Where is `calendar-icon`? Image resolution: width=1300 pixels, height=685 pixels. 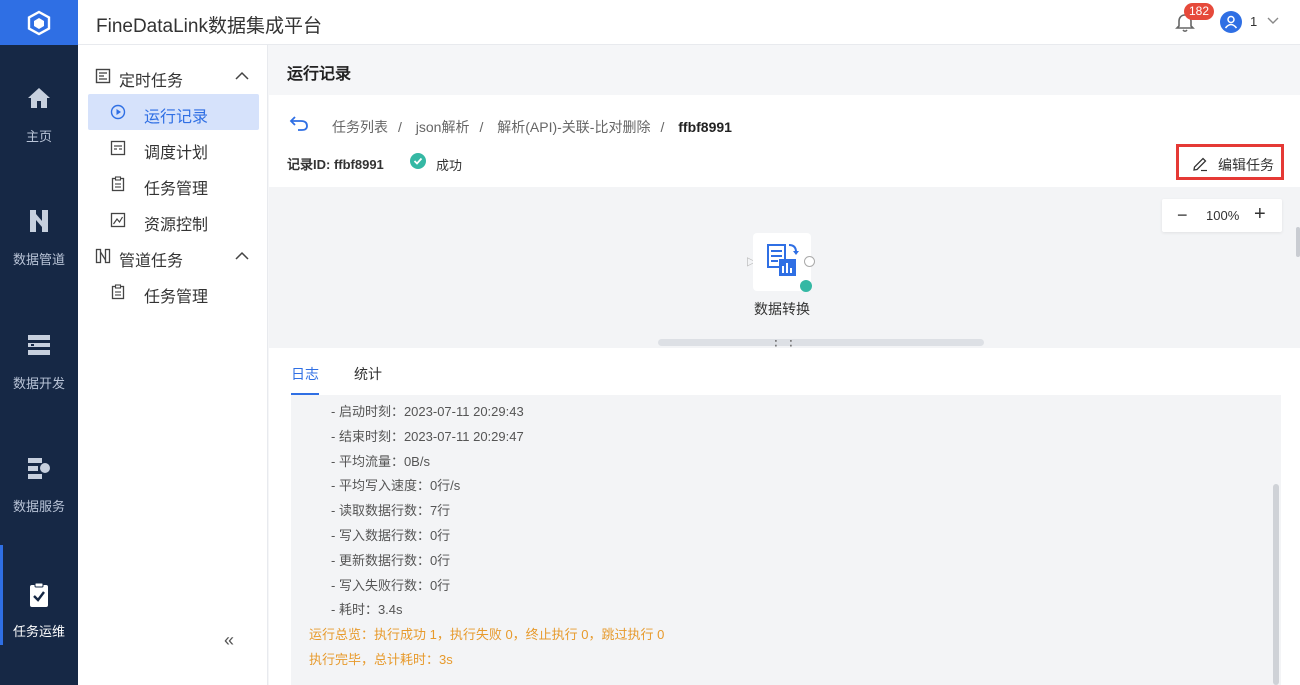 calendar-icon is located at coordinates (118, 148).